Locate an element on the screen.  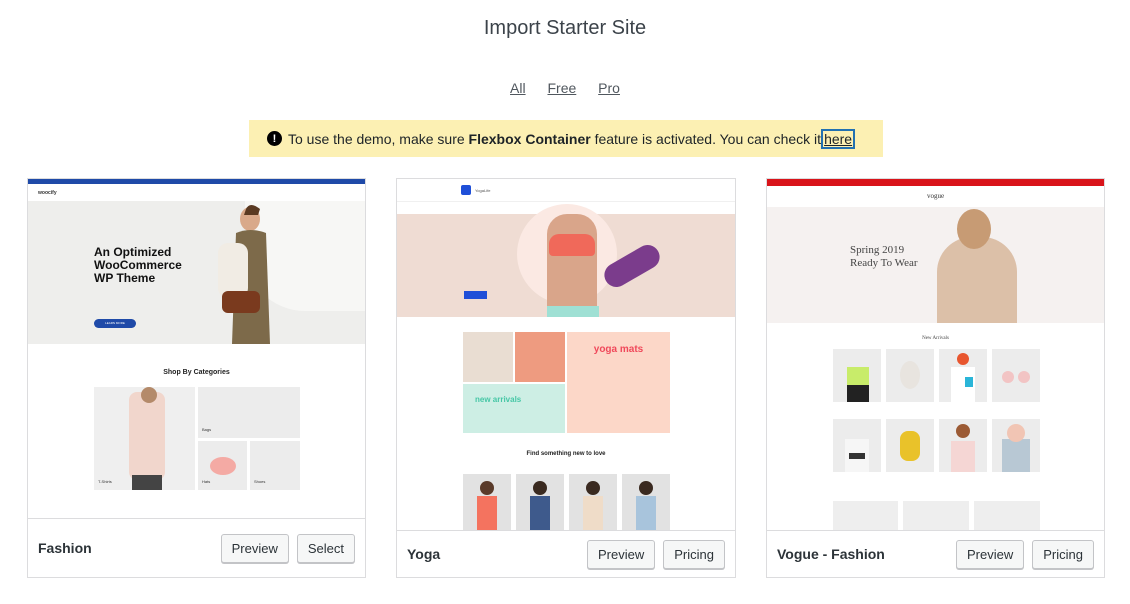
category-label: Bags is located at coordinates (207, 429).